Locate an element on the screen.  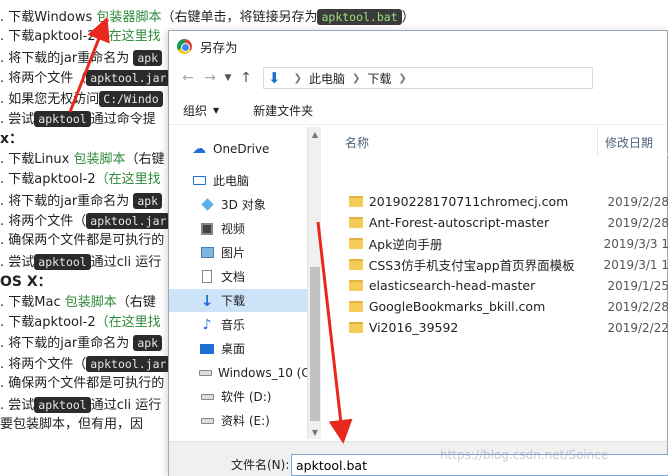
navigation-scrollbar: ▲ ▼ is located at coordinates (314, 283).